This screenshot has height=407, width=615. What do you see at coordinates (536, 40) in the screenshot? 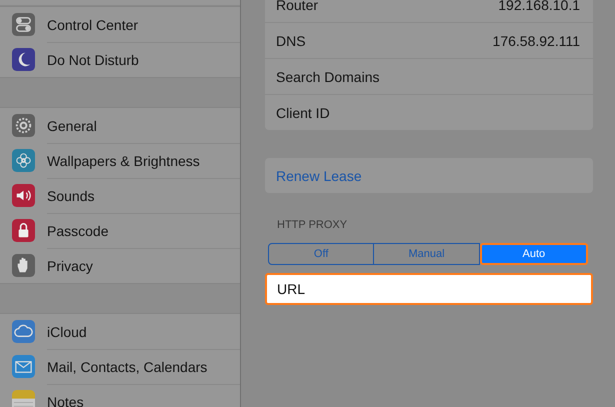
I see `row-value: 176.58.92.111` at bounding box center [536, 40].